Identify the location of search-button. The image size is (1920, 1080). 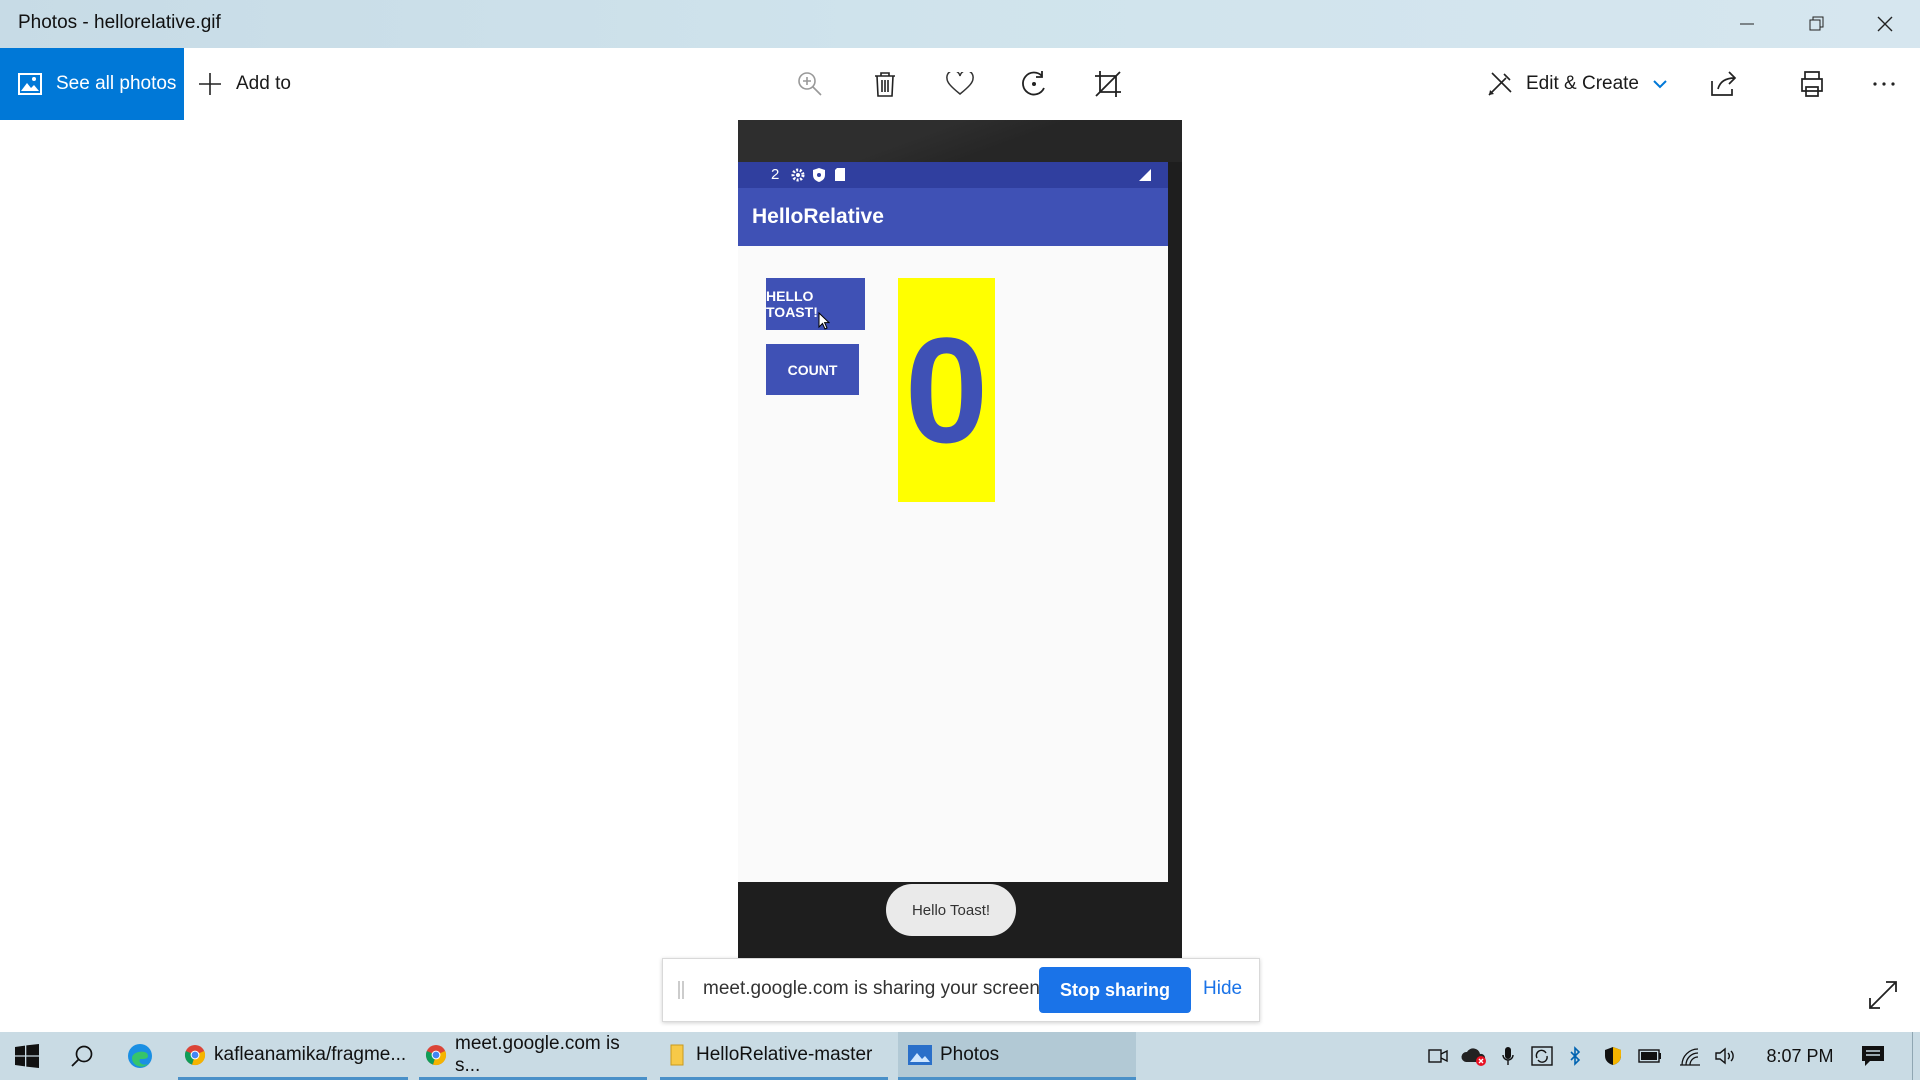
(82, 1056).